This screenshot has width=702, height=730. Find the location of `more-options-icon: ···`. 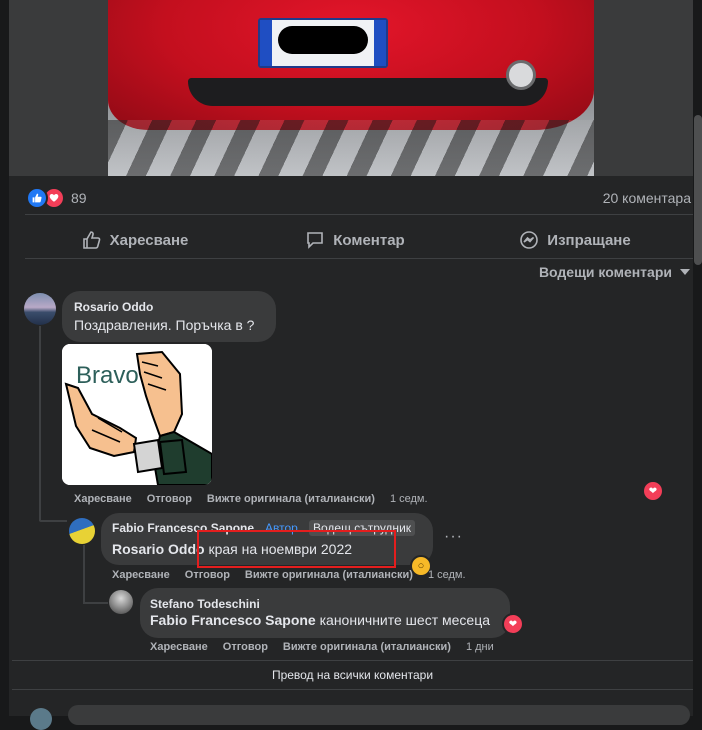

more-options-icon: ··· is located at coordinates (453, 537).